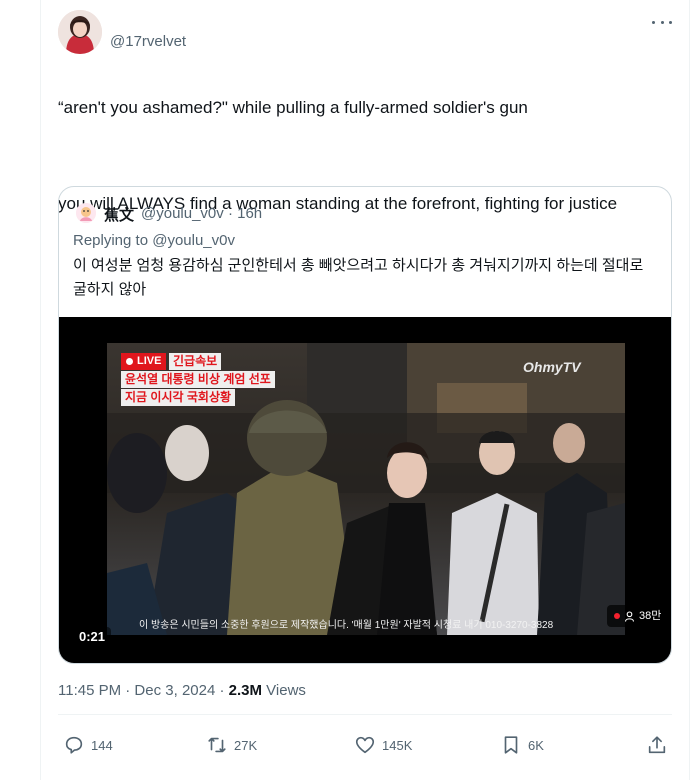 The image size is (700, 780). Describe the element at coordinates (86, 213) in the screenshot. I see `quoted-avatar` at that location.